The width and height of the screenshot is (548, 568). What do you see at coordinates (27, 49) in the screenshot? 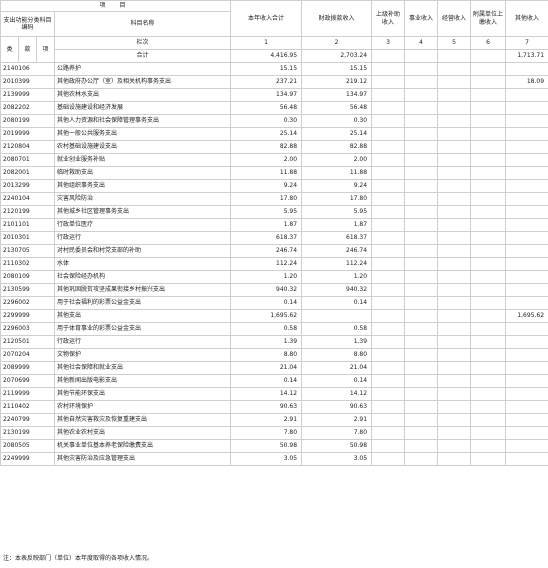
I see `kuan-label: 款` at bounding box center [27, 49].